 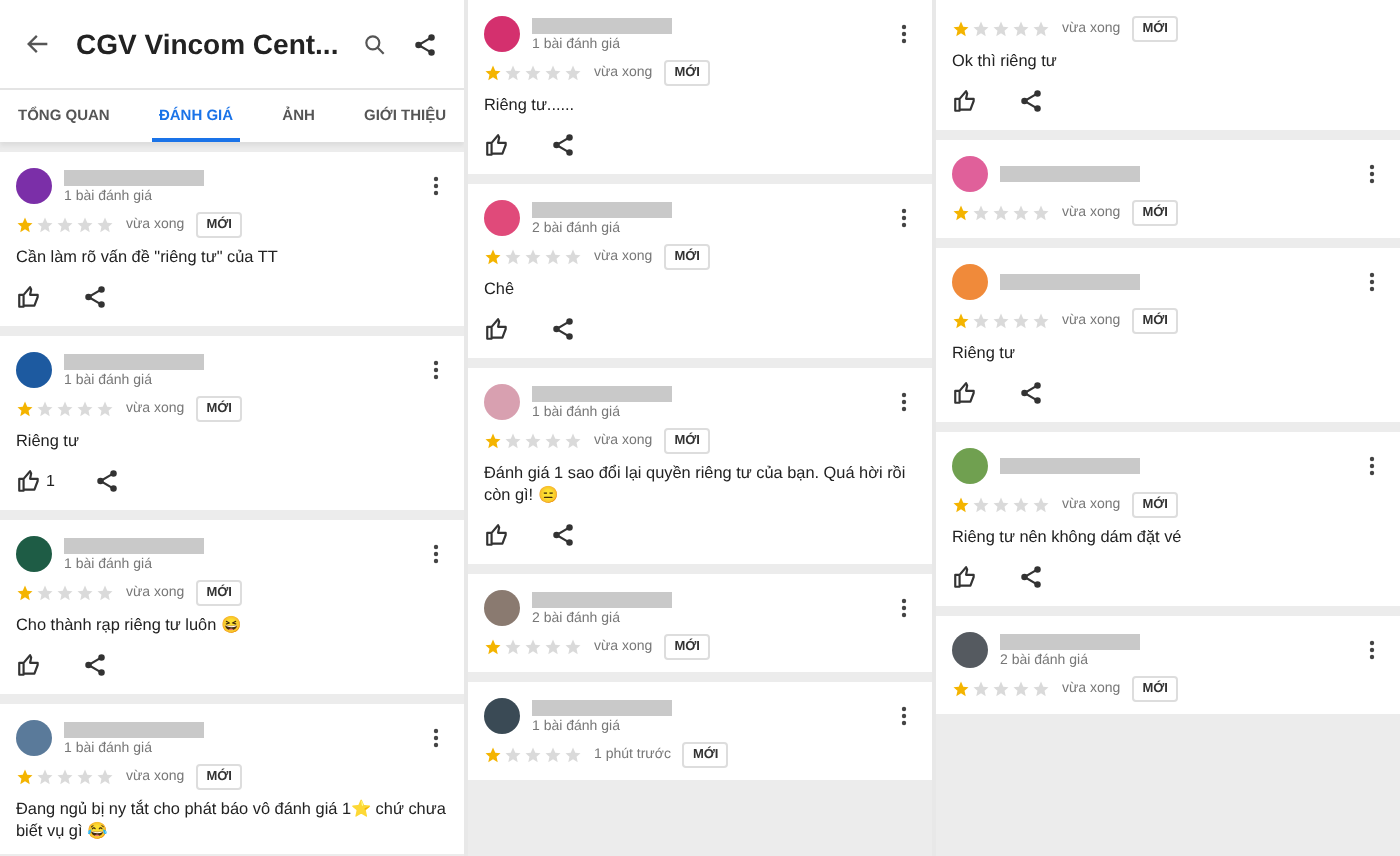 What do you see at coordinates (500, 289) in the screenshot?
I see `review-text: Chê` at bounding box center [500, 289].